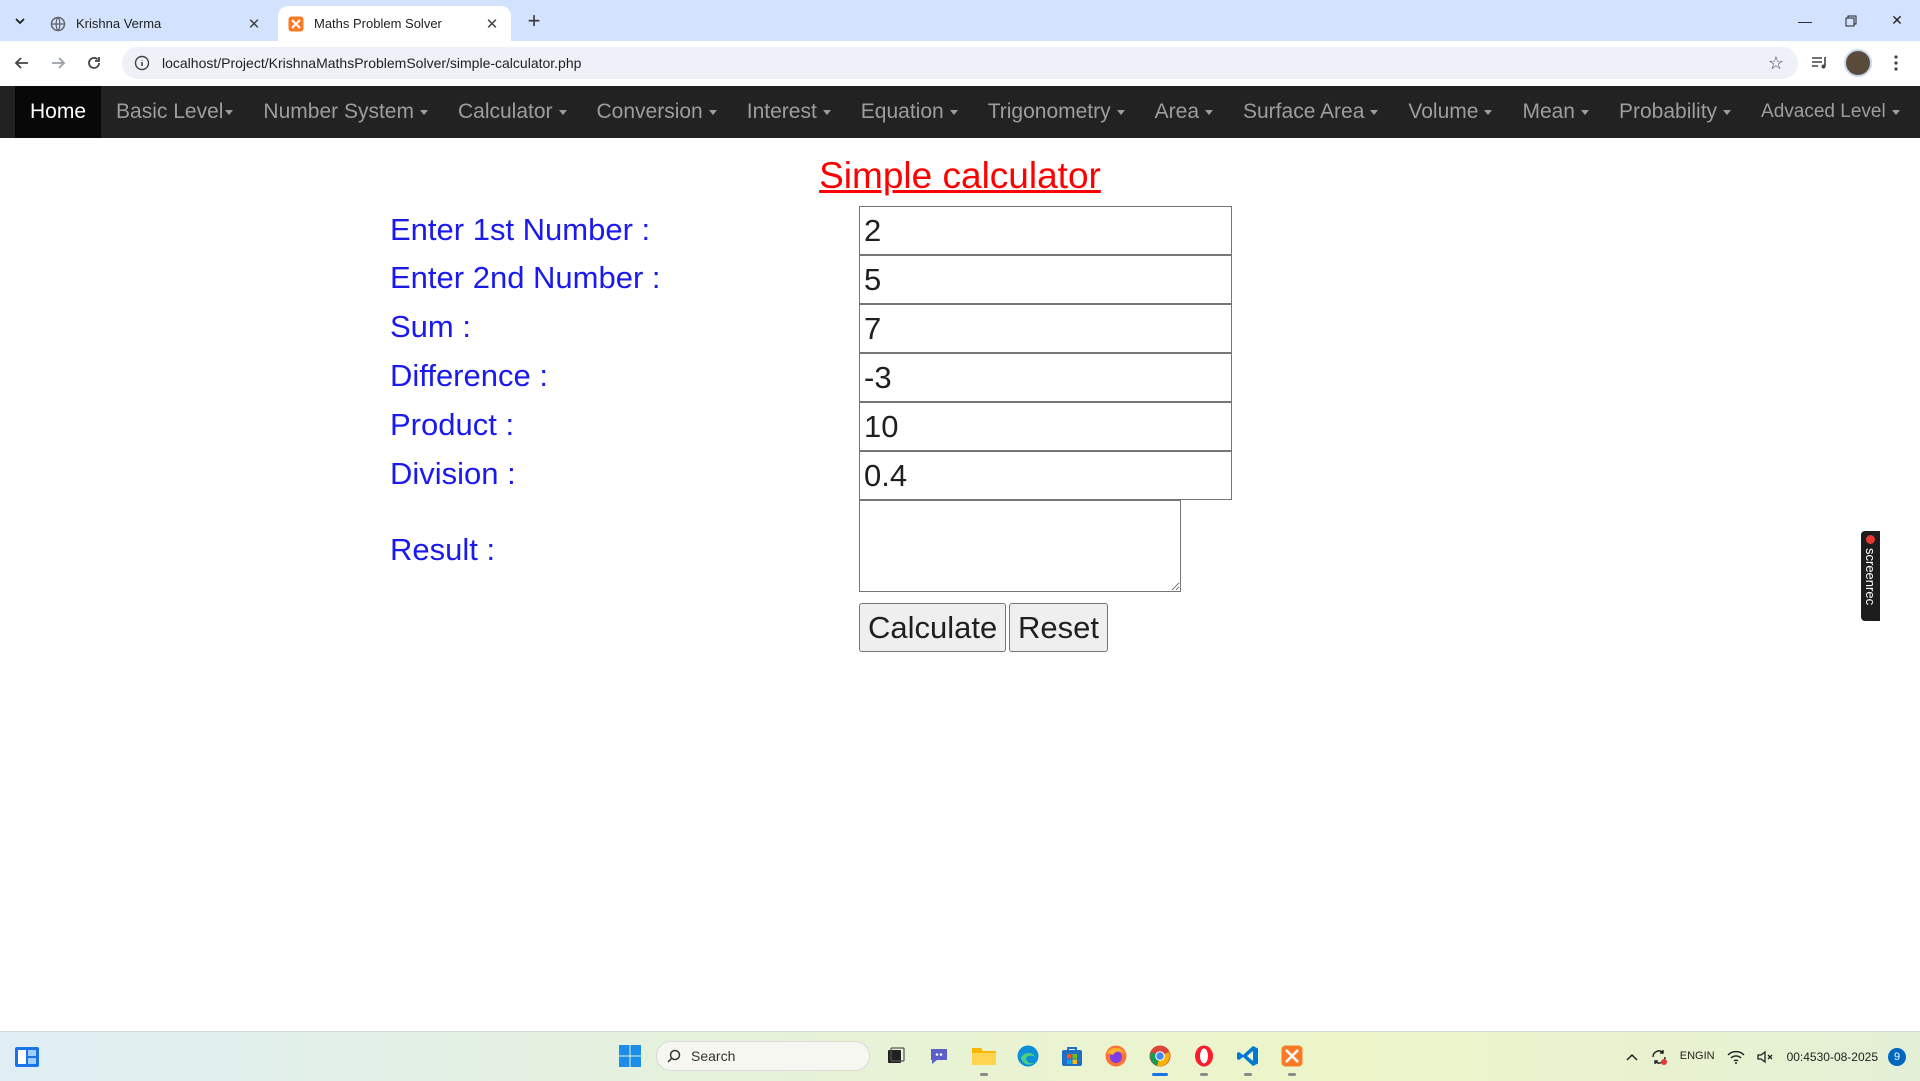 Image resolution: width=1920 pixels, height=1081 pixels. I want to click on browser-tab-krishna-verma: Krishna Verma ✕, so click(156, 23).